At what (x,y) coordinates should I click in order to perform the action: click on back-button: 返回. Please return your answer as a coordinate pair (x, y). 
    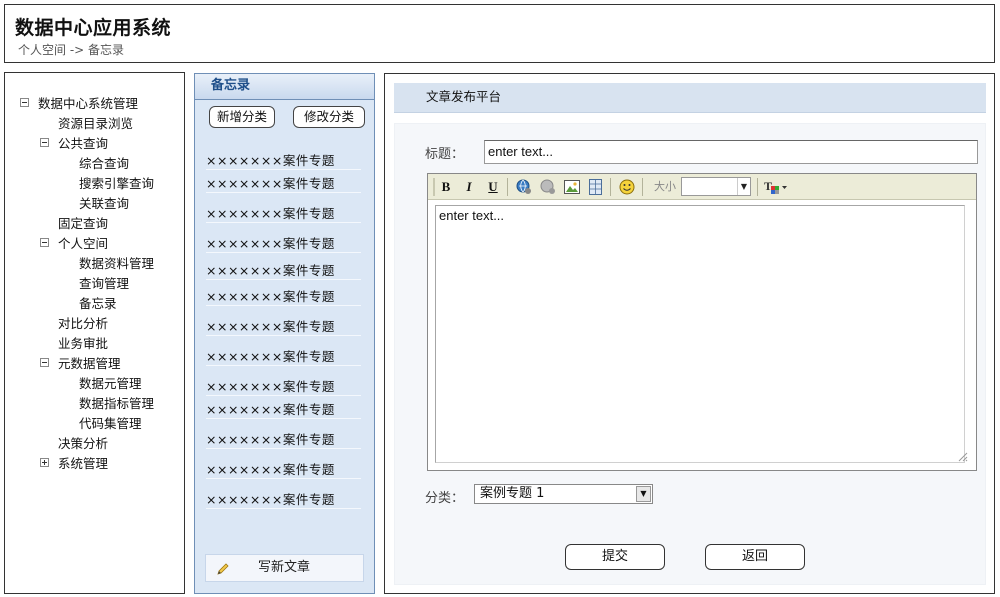
    Looking at the image, I should click on (755, 557).